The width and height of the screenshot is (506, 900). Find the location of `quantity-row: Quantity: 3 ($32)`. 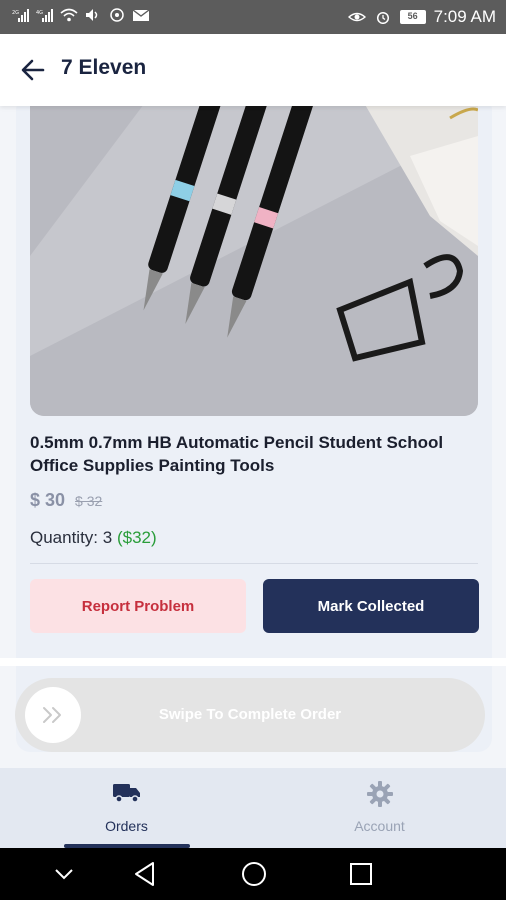

quantity-row: Quantity: 3 ($32) is located at coordinates (93, 538).